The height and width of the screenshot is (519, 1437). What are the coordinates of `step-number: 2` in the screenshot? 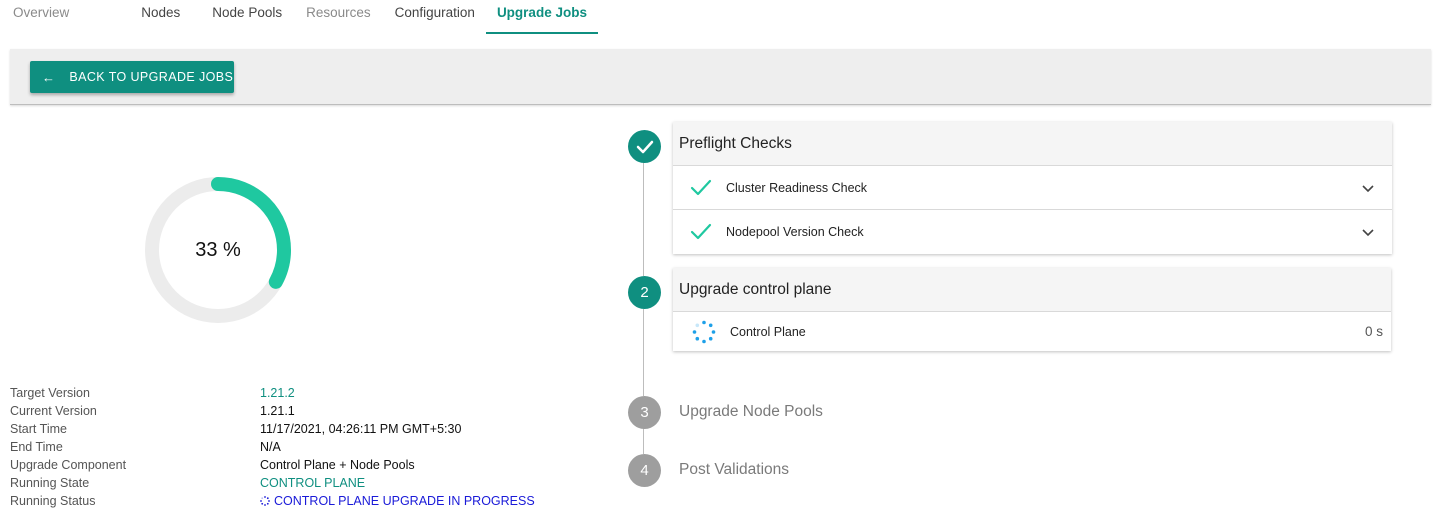 It's located at (644, 292).